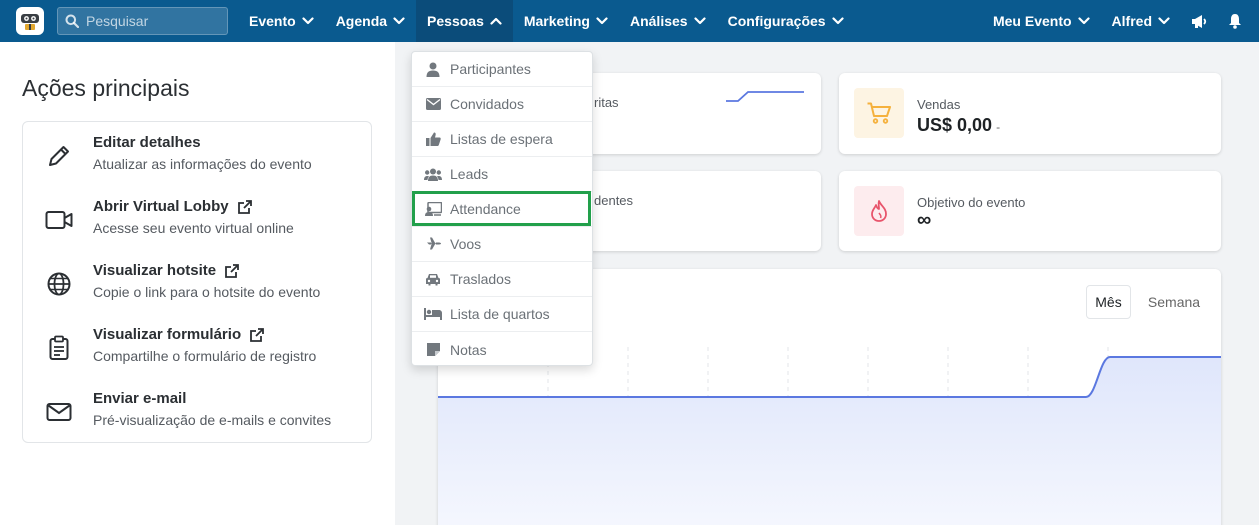 The height and width of the screenshot is (525, 1259). I want to click on user-icon, so click(433, 69).